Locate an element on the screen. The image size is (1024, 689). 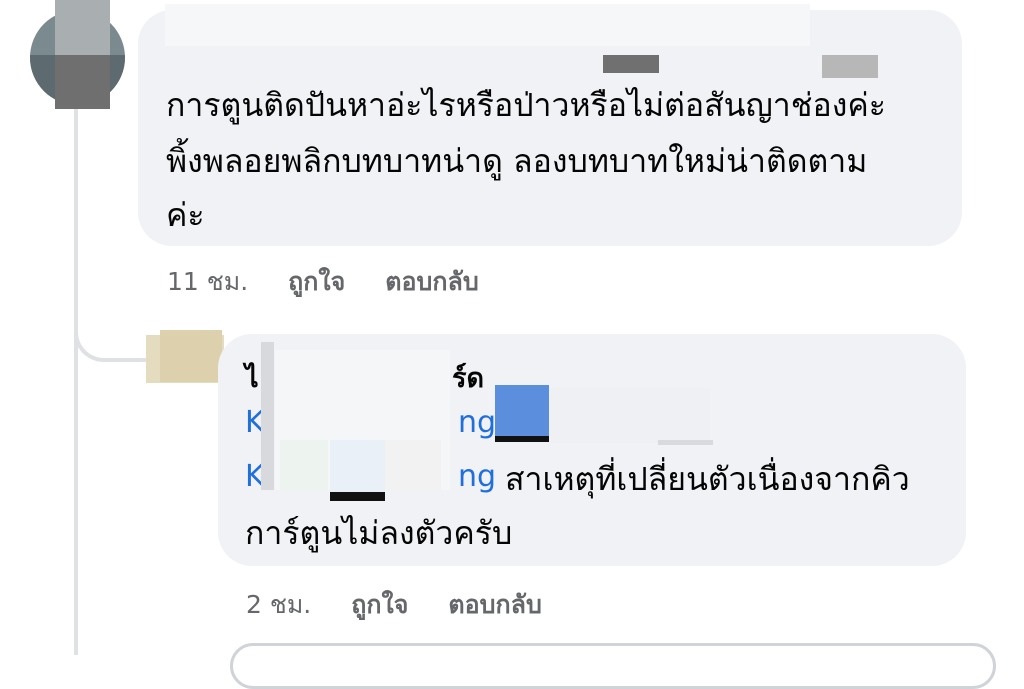
reply-text-line: การ์ตูนไม่ลงตัวครับ is located at coordinates (379, 533).